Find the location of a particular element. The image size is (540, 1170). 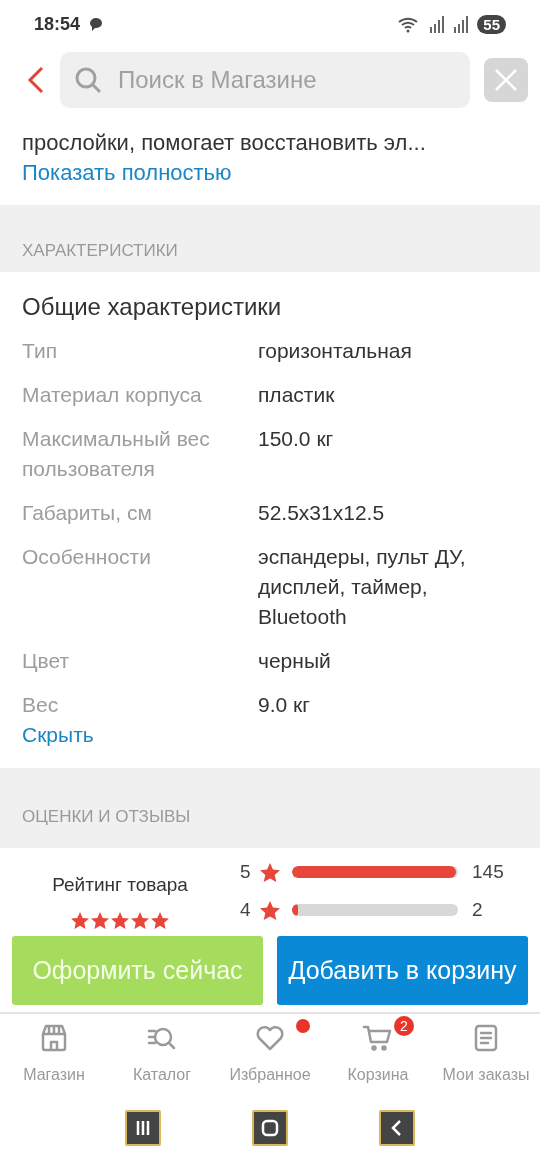

spec-label: Габариты, см is located at coordinates (87, 513).